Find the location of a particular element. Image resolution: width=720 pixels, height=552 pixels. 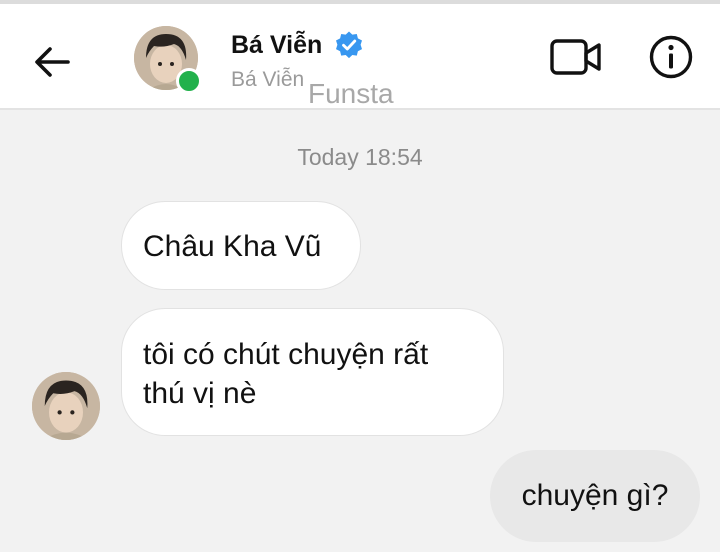

contact-name-row: Bá Viễn is located at coordinates (297, 45).